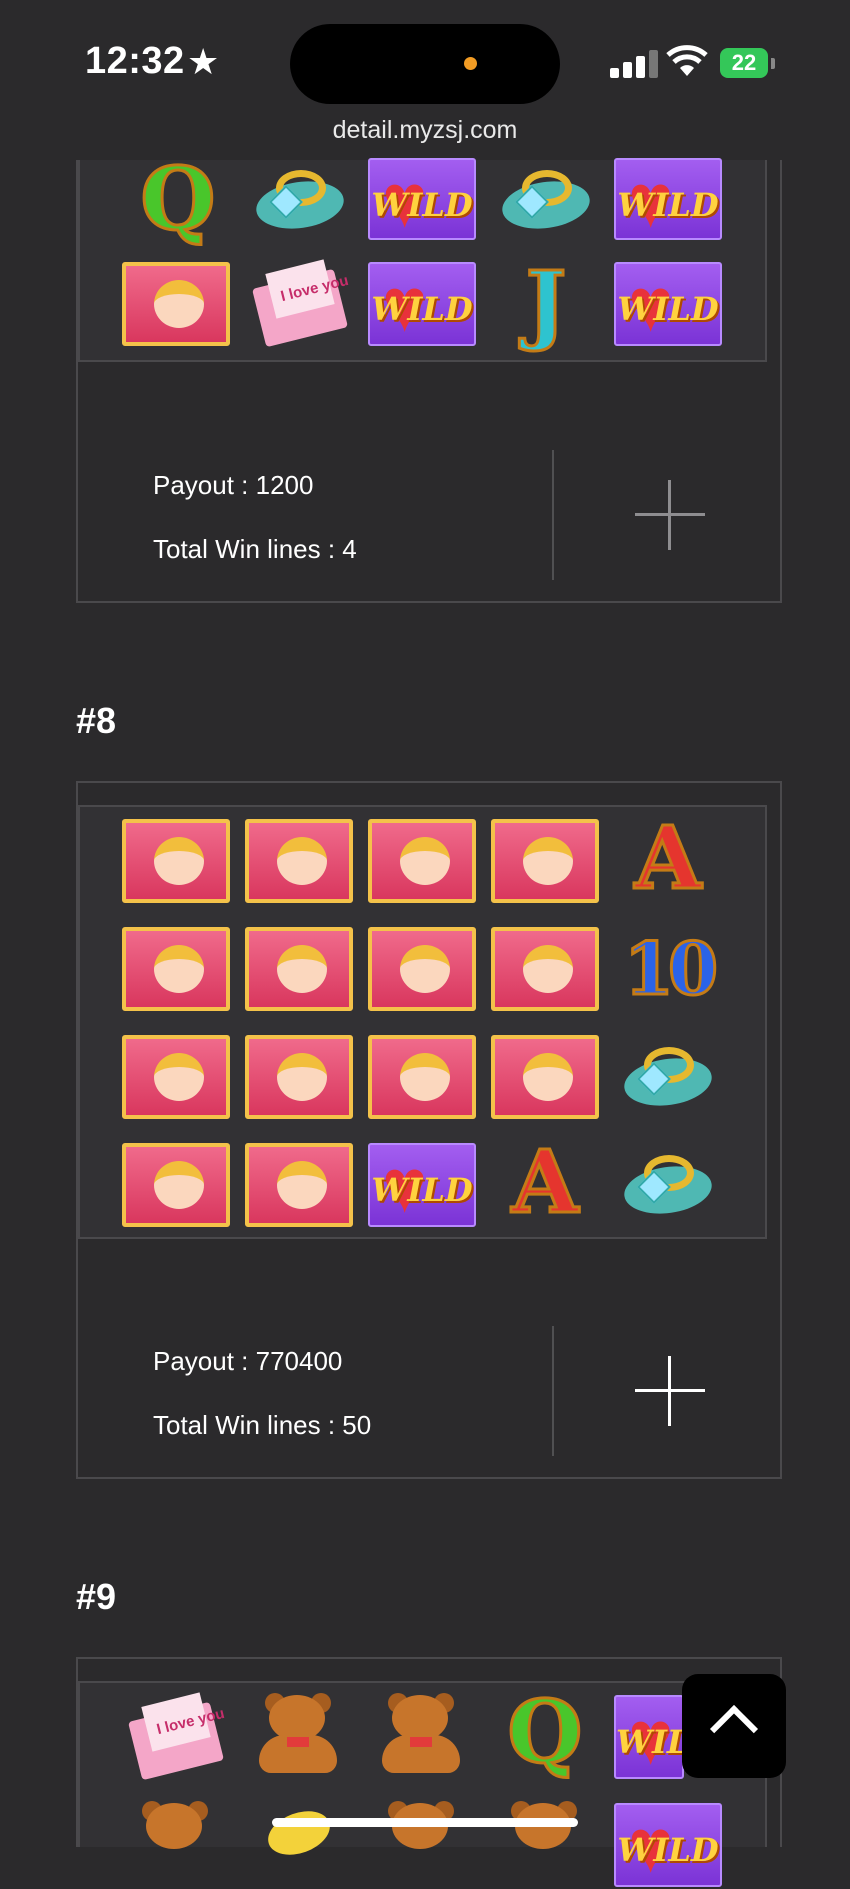 Image resolution: width=850 pixels, height=1889 pixels. What do you see at coordinates (425, 130) in the screenshot?
I see `address-bar-url: detail.myzsj.com` at bounding box center [425, 130].